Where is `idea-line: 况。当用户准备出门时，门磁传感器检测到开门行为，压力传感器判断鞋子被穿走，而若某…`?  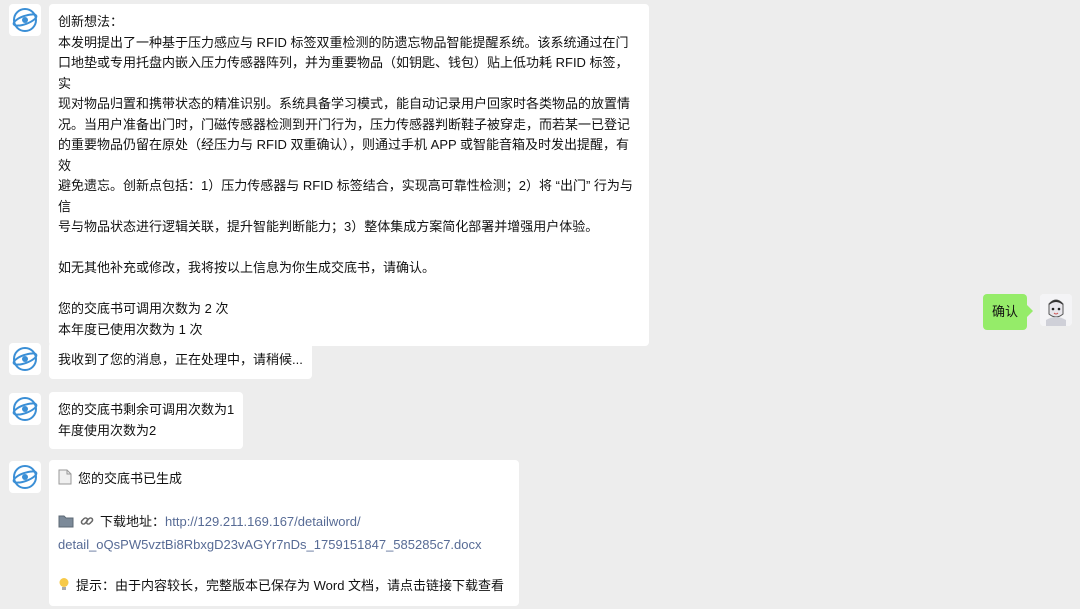 idea-line: 况。当用户准备出门时，门磁传感器检测到开门行为，压力传感器判断鞋子被穿走，而若某… is located at coordinates (344, 124).